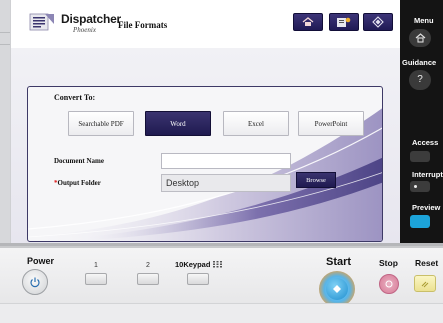 This screenshot has width=443, height=323. I want to click on start-button-face, so click(337, 289).